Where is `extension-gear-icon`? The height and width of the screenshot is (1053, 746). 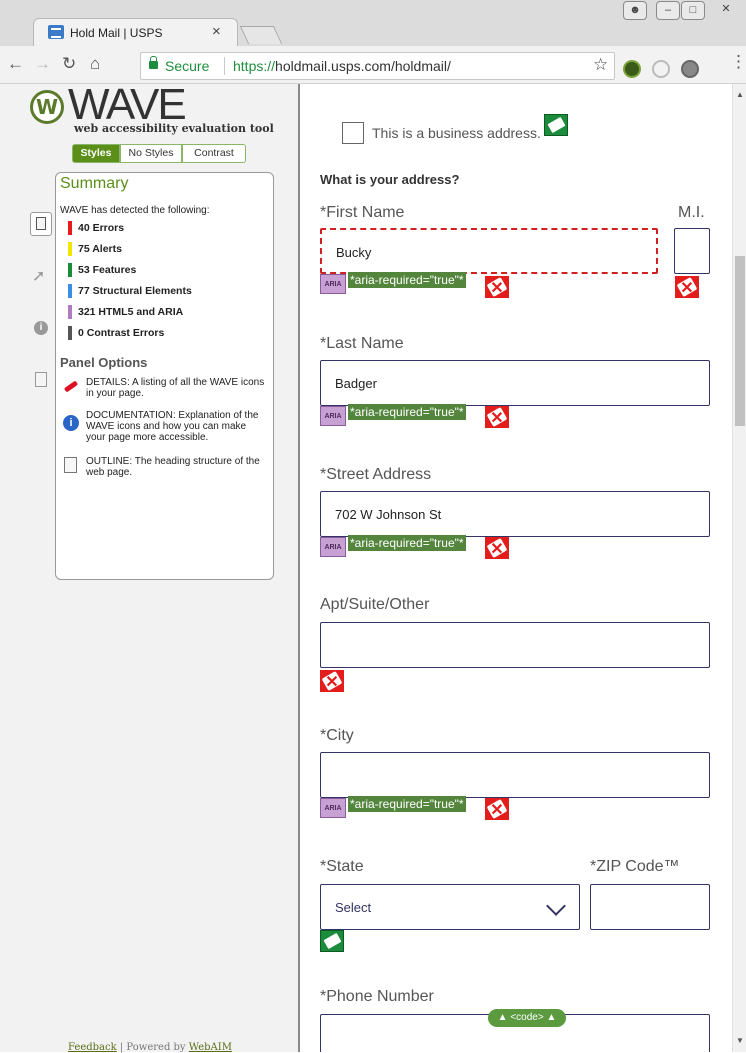 extension-gear-icon is located at coordinates (690, 69).